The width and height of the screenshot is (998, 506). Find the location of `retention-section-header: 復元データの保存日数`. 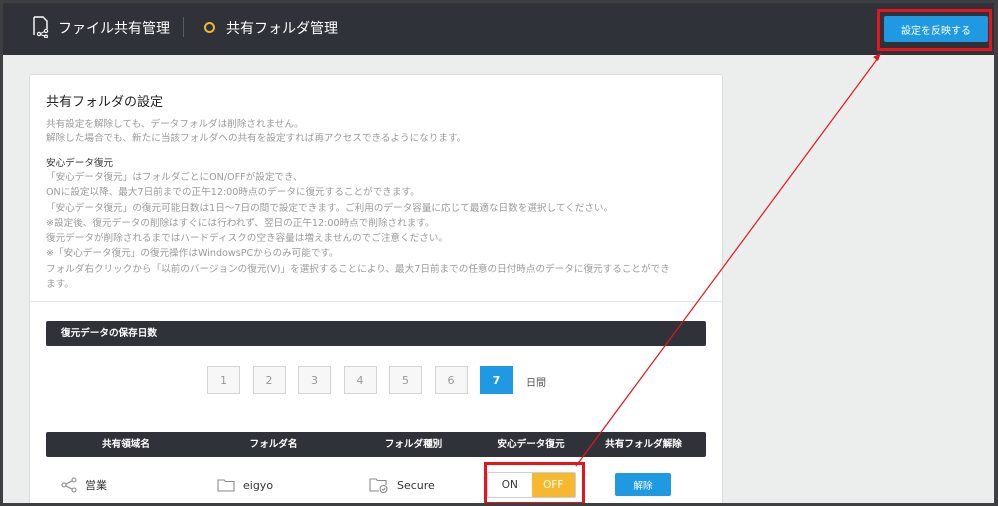

retention-section-header: 復元データの保存日数 is located at coordinates (376, 333).